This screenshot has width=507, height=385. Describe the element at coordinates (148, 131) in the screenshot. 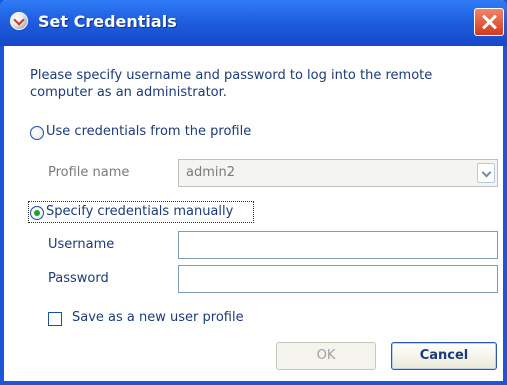

I see `profile-radio-label: Use credentials from the profile` at that location.